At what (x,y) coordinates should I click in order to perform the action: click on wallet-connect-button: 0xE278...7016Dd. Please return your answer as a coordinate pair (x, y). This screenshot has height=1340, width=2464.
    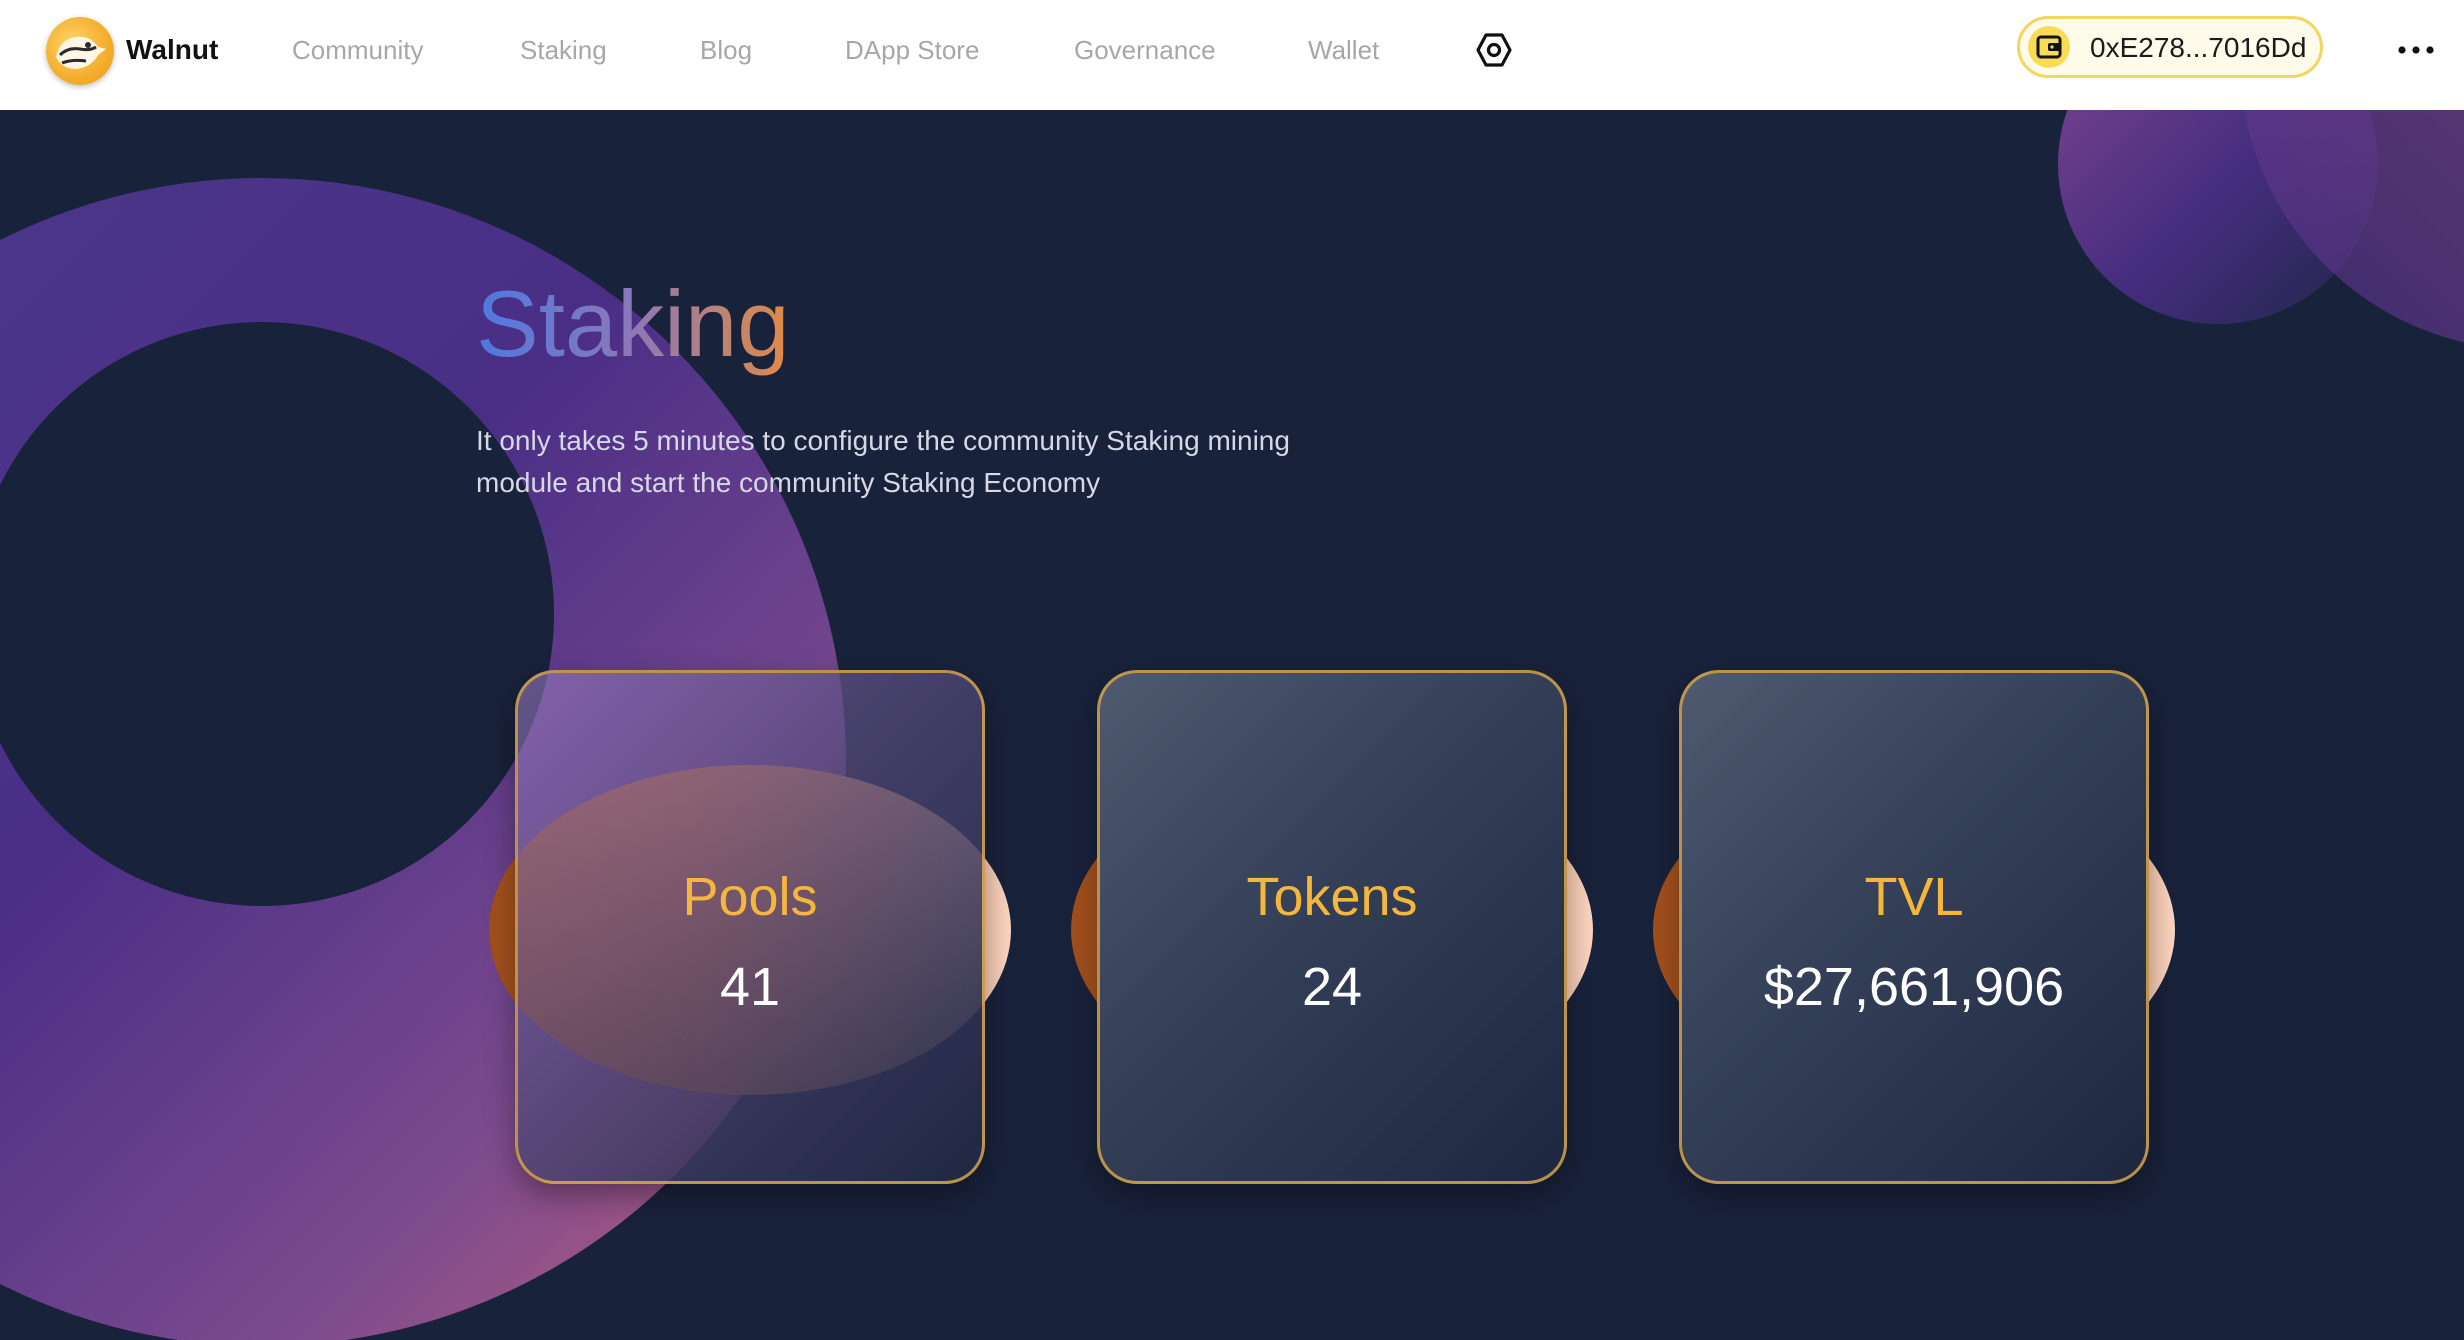
    Looking at the image, I should click on (2170, 47).